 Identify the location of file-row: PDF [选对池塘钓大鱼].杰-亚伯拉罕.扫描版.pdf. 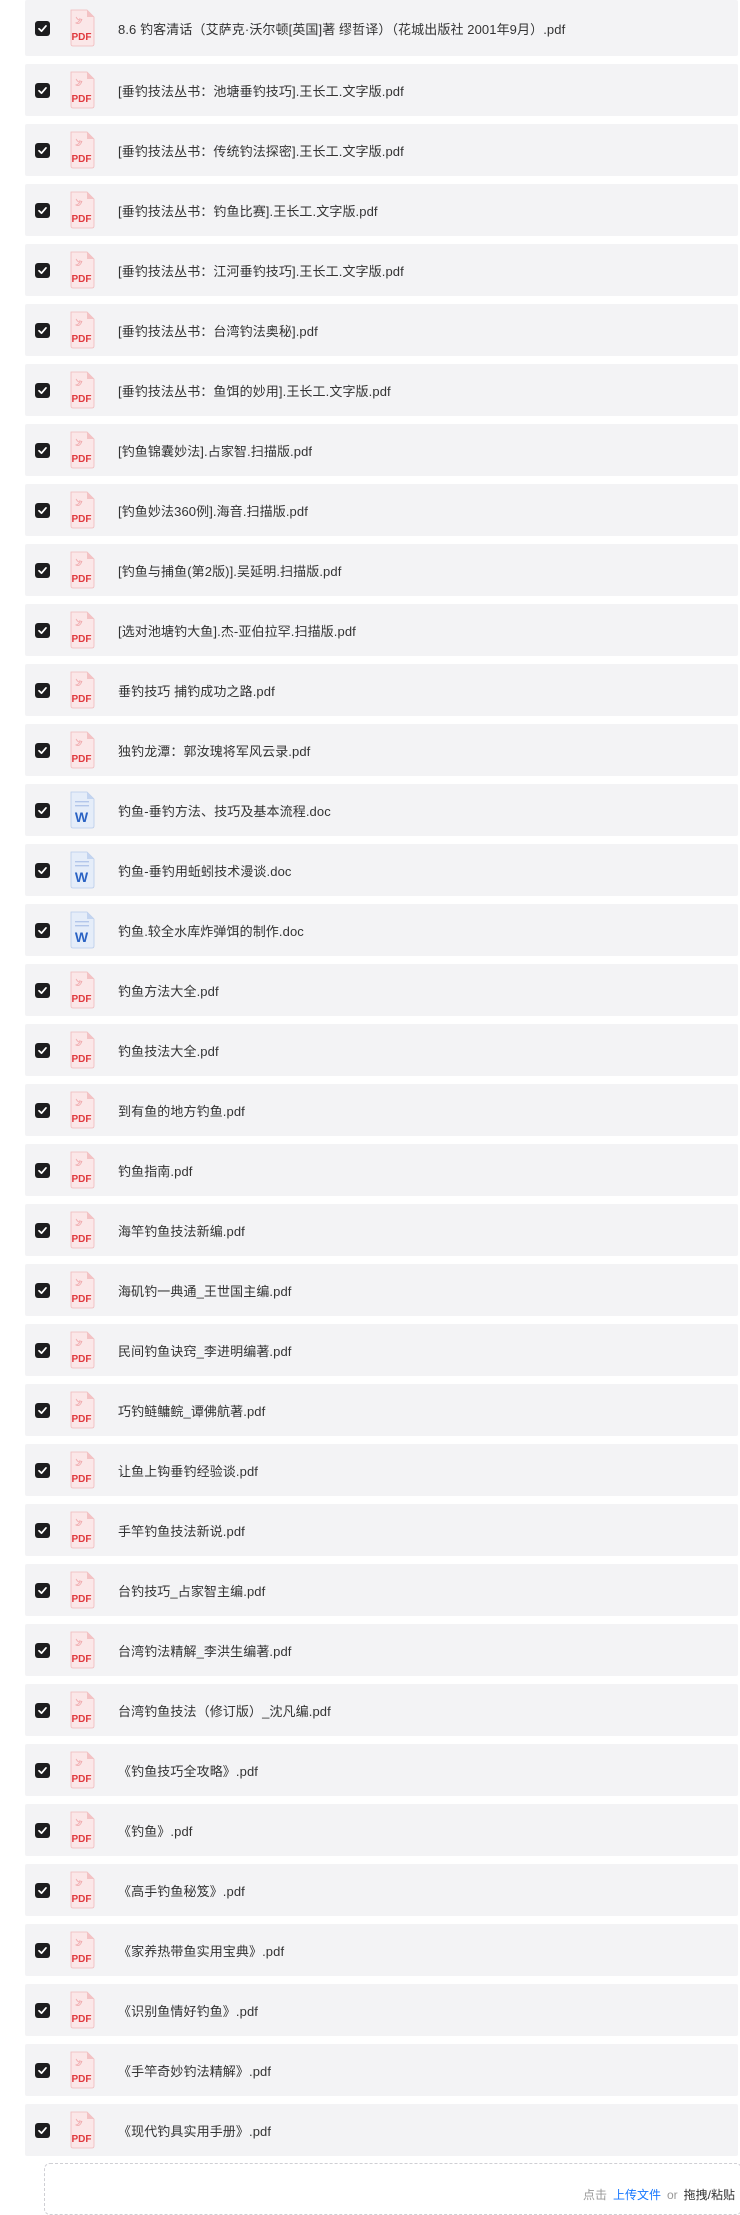
(381, 630).